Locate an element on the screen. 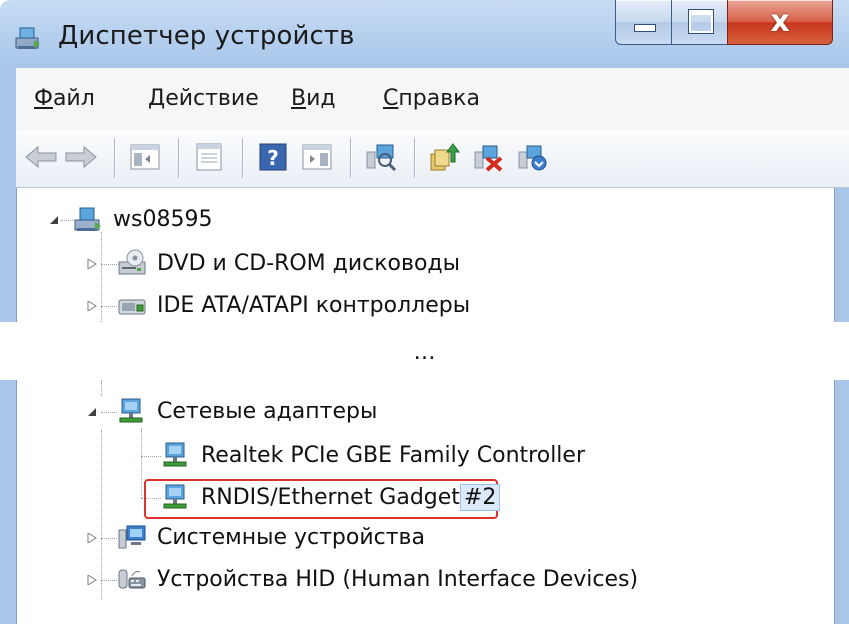  tree-item-hid: Устройства HID (Human Interface Devices) is located at coordinates (377, 579).